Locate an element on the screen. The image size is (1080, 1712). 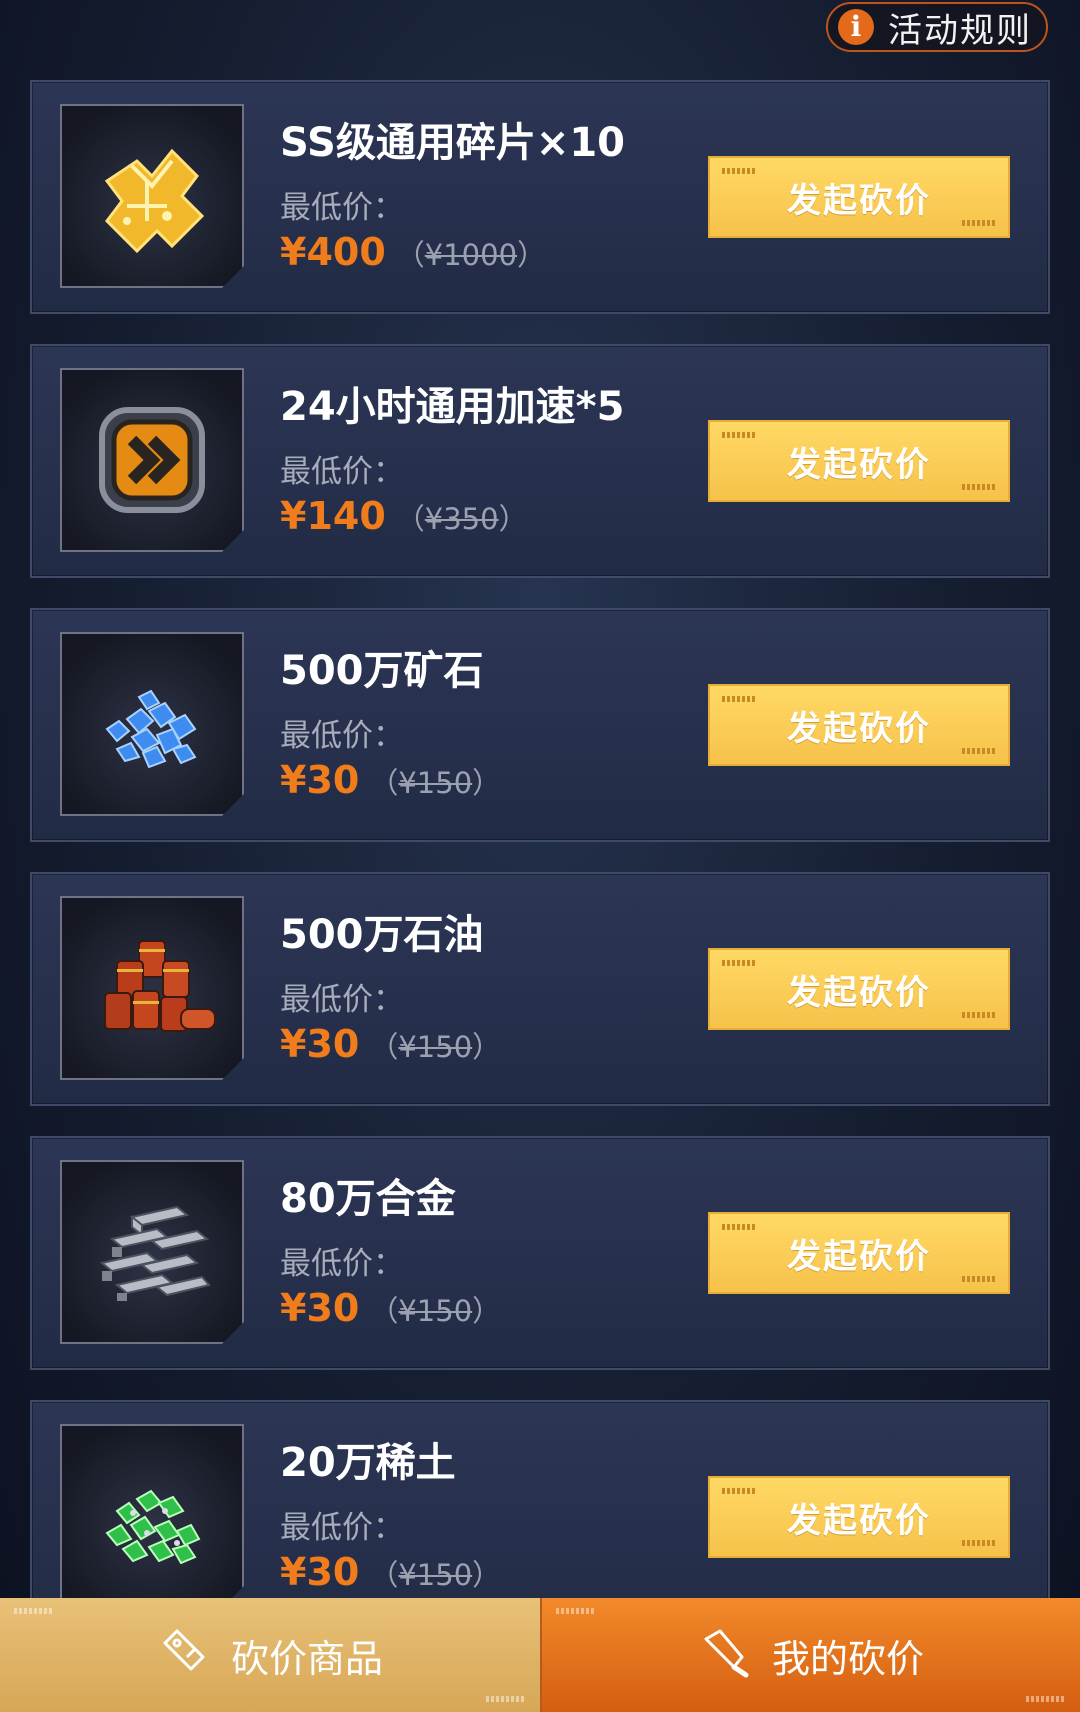
product-title: 20万稀土 is located at coordinates (368, 1463).